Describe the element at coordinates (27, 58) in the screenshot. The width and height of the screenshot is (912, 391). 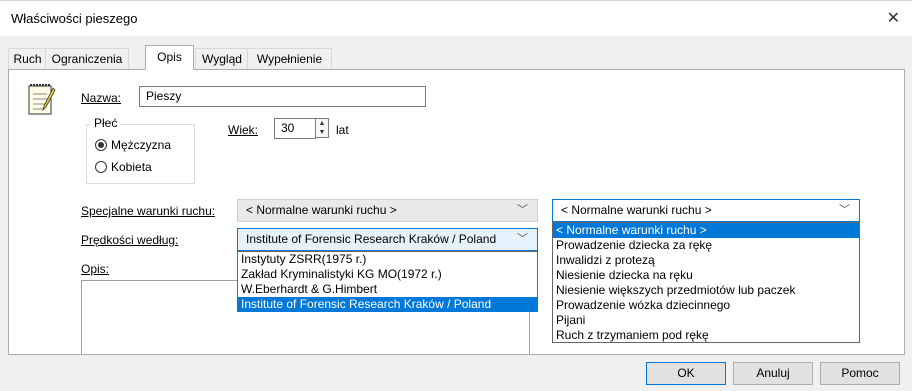
I see `tab-ruch: Ruch` at that location.